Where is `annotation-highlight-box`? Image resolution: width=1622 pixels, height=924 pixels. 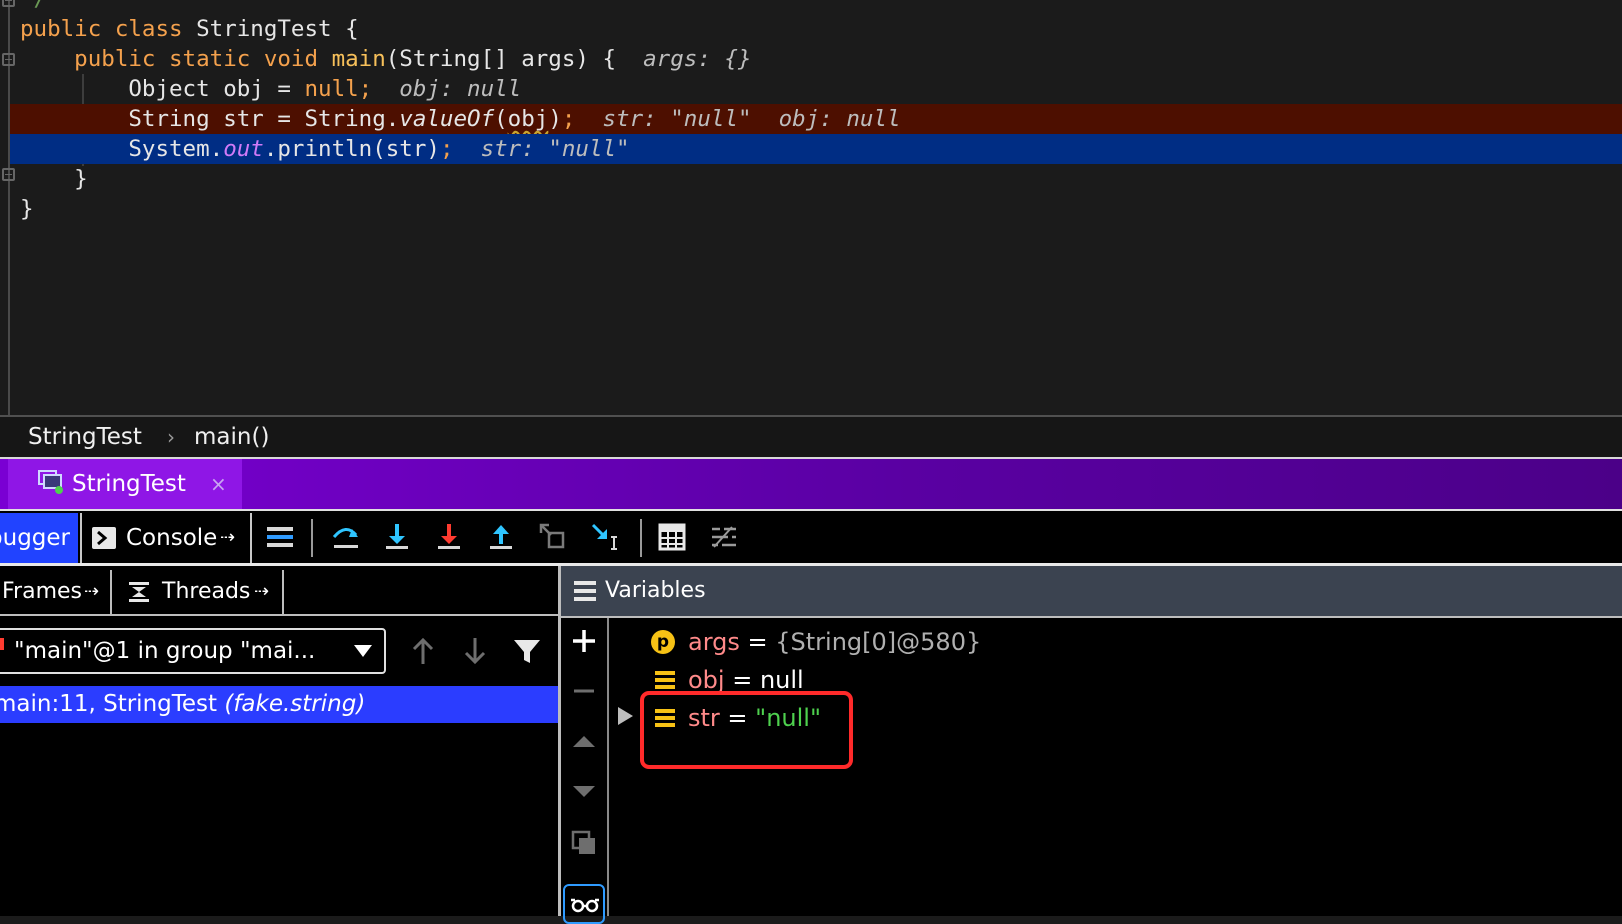
annotation-highlight-box is located at coordinates (746, 730).